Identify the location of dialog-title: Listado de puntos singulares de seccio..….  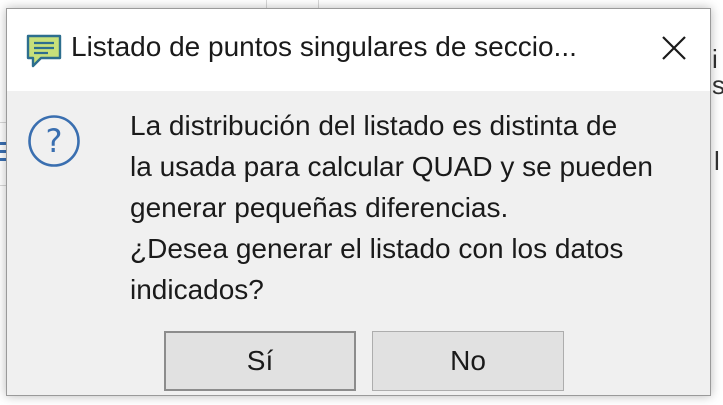
(324, 46).